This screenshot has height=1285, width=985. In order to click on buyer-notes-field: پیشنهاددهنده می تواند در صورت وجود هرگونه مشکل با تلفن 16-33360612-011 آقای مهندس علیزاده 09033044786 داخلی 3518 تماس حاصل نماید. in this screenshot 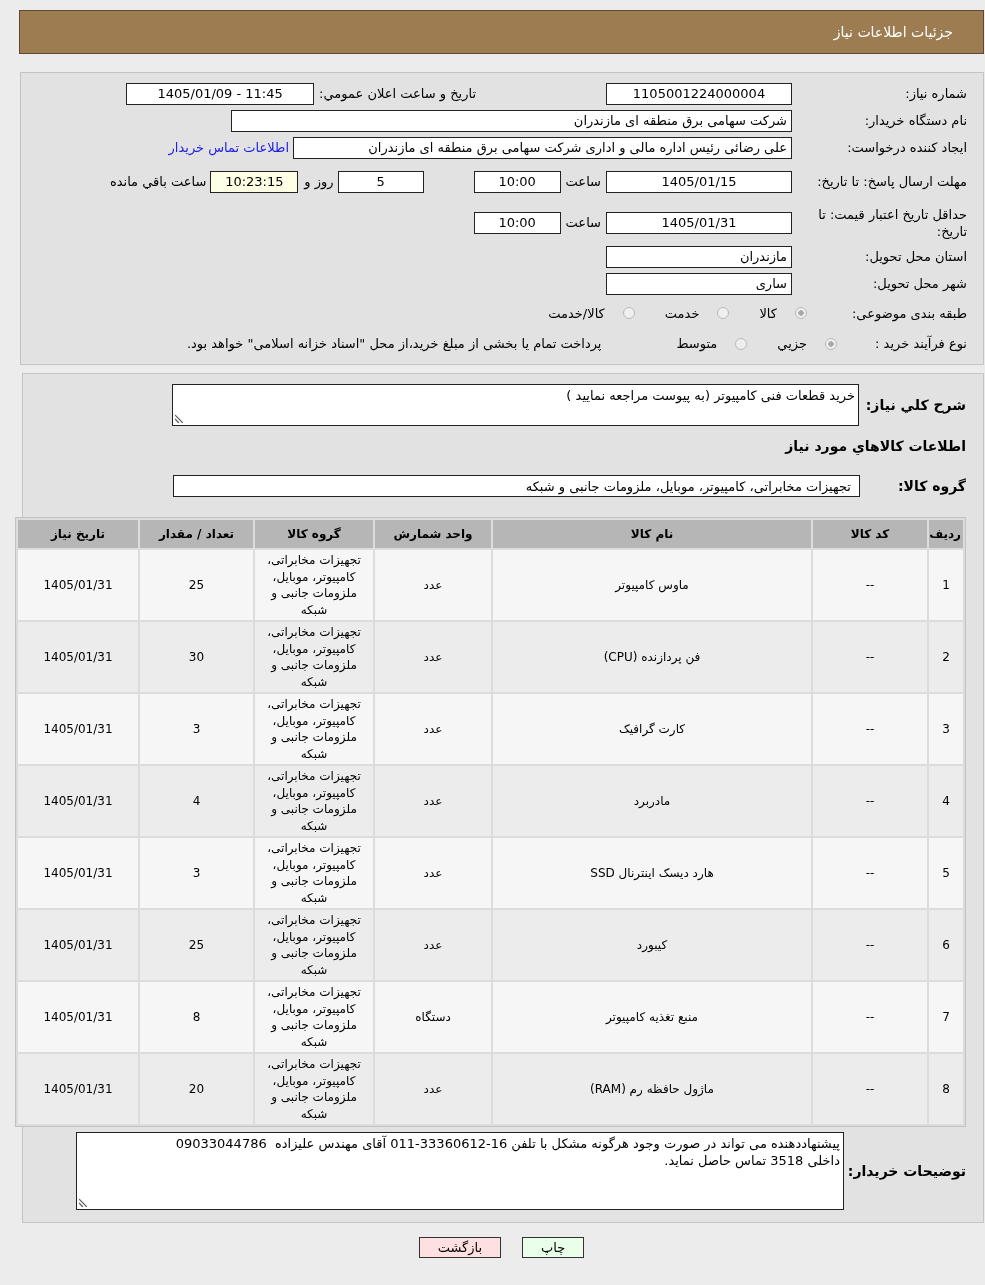, I will do `click(460, 1171)`.